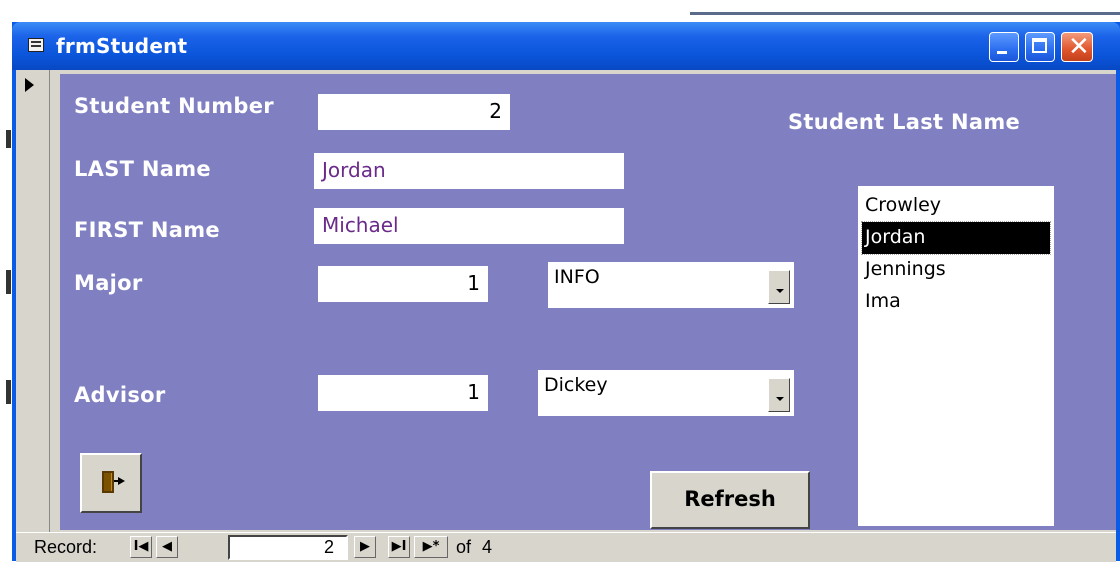 The height and width of the screenshot is (562, 1120). What do you see at coordinates (469, 171) in the screenshot?
I see `last-name-field: Jordan` at bounding box center [469, 171].